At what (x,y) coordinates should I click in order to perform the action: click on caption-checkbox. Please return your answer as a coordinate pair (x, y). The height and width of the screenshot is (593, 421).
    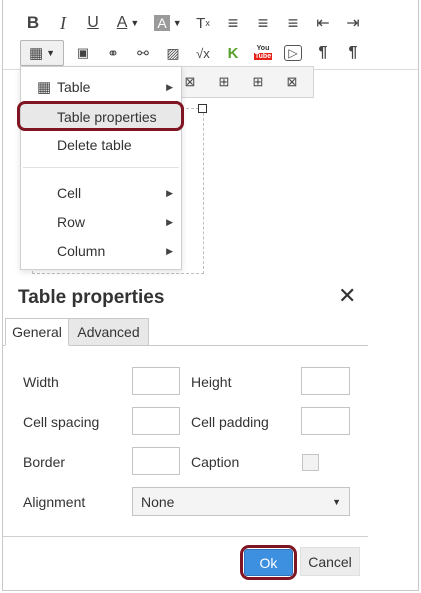
    Looking at the image, I should click on (310, 462).